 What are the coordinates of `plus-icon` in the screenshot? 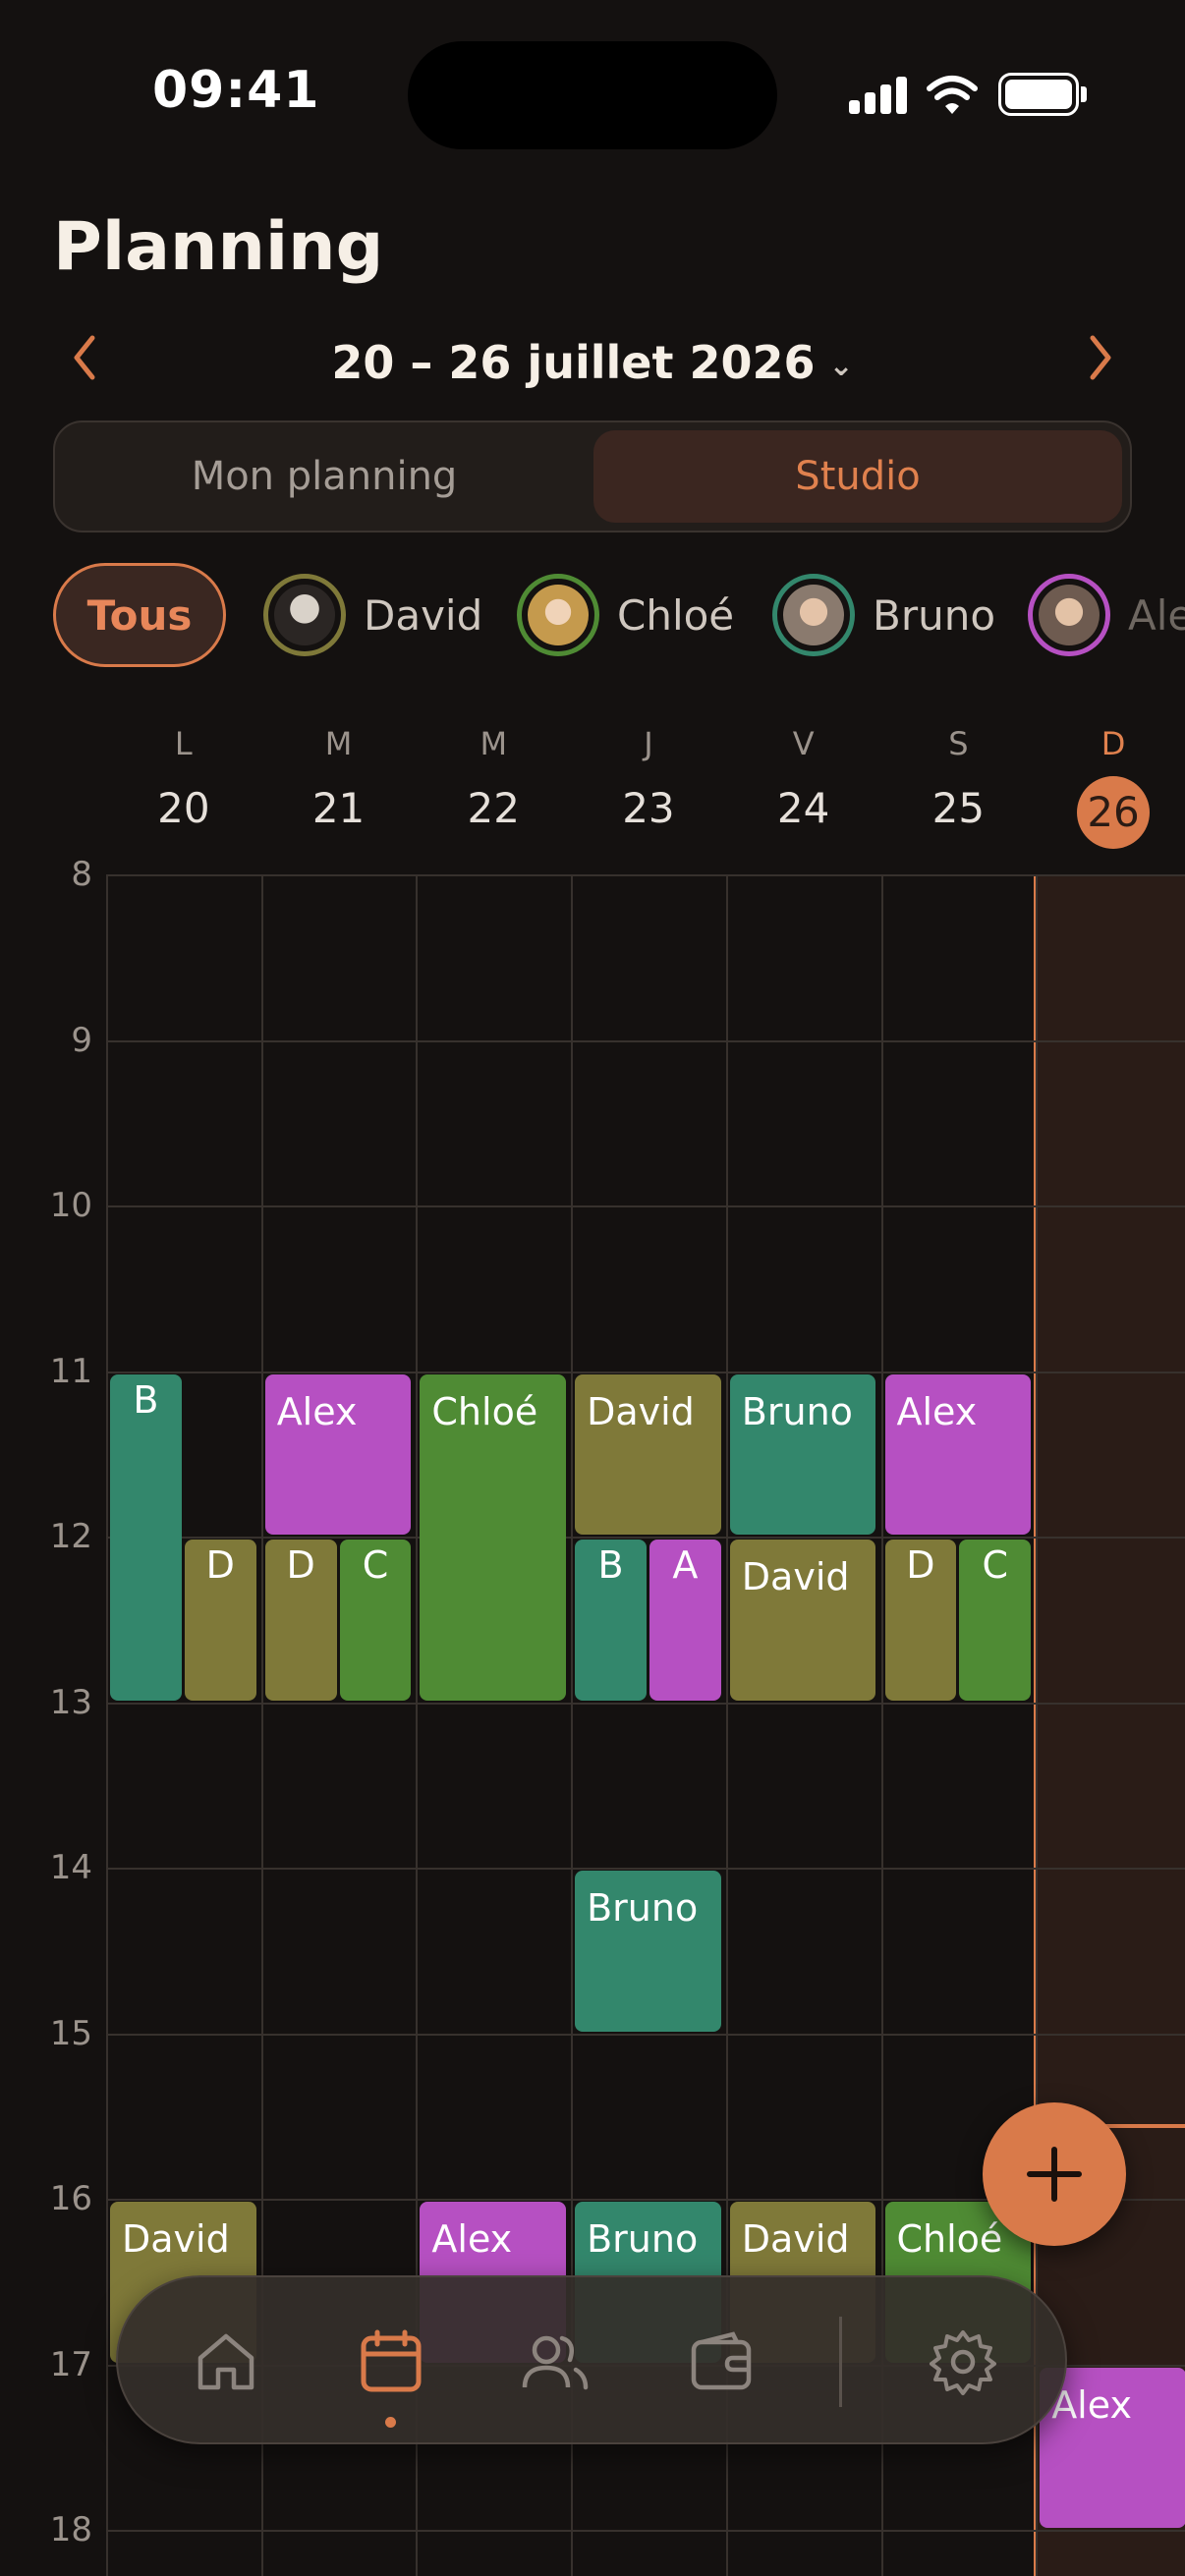 It's located at (1054, 2174).